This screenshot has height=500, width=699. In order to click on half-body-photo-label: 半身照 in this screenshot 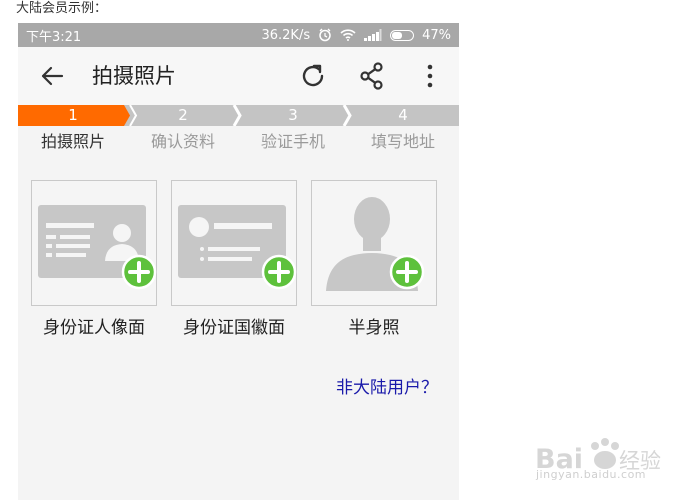, I will do `click(374, 328)`.